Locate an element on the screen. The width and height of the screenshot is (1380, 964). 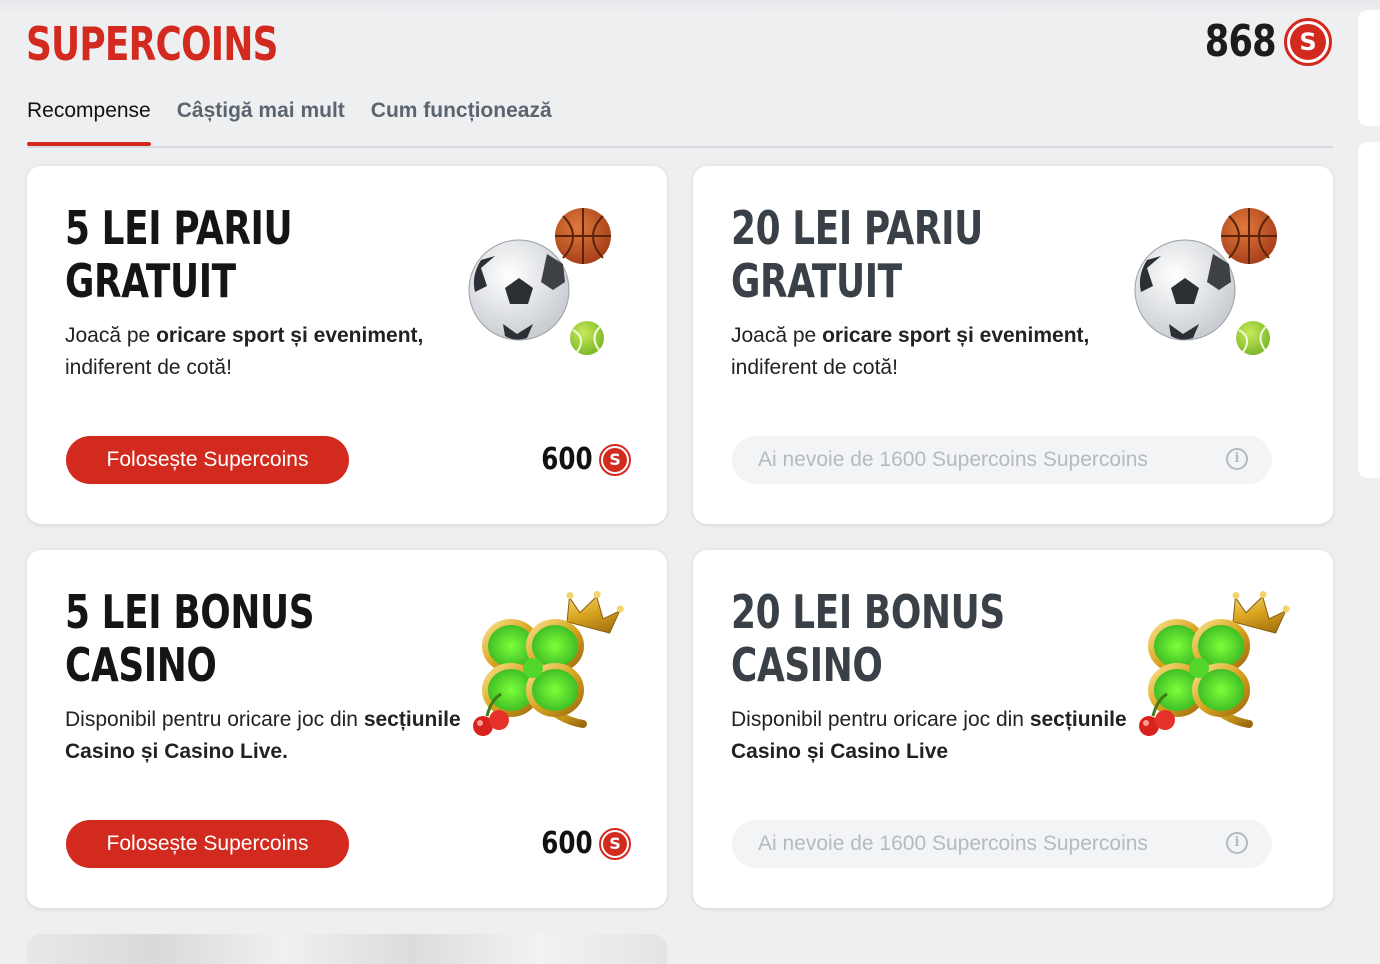
card-title: 20 LEI BONUS CASINO is located at coordinates (895, 639).